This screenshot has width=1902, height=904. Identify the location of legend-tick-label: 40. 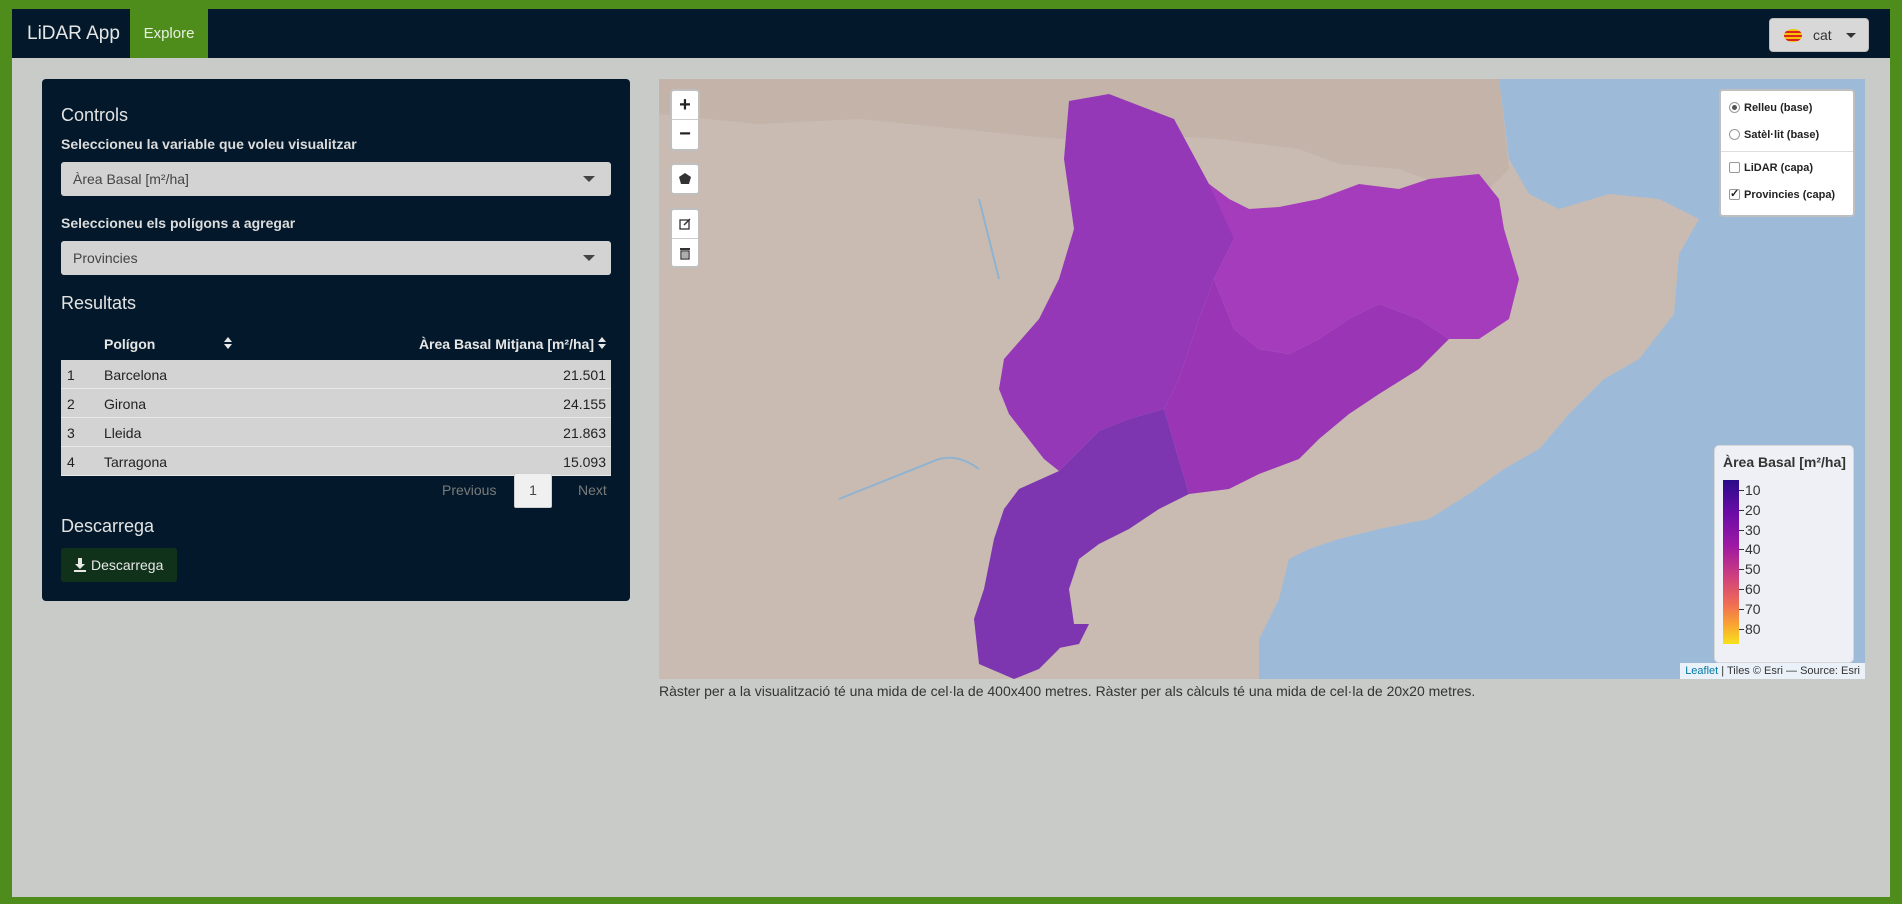
(1753, 549).